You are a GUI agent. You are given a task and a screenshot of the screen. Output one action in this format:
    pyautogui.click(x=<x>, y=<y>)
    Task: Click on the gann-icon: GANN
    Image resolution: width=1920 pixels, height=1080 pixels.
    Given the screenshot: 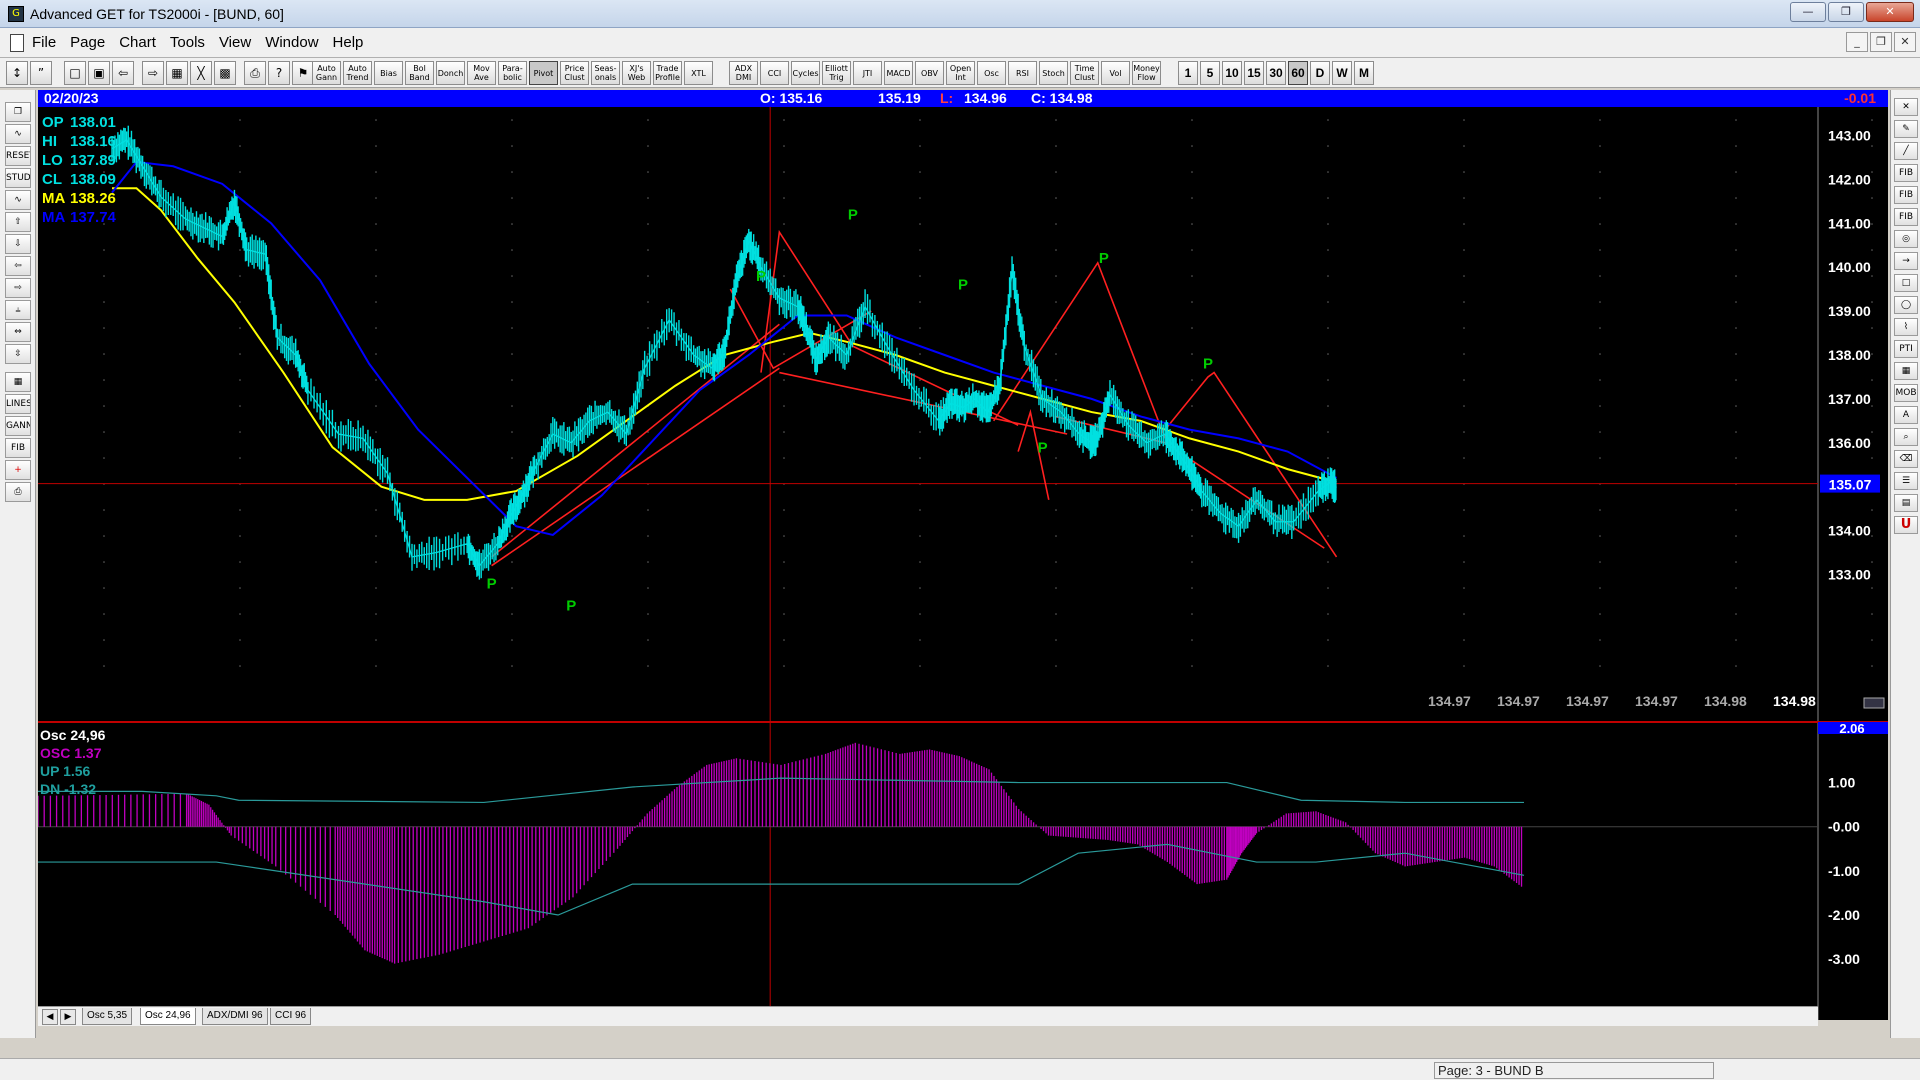 What is the action you would take?
    pyautogui.click(x=18, y=426)
    